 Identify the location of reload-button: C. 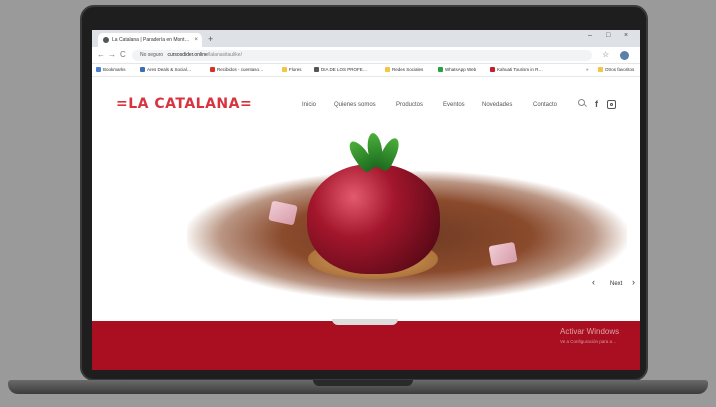
(123, 54).